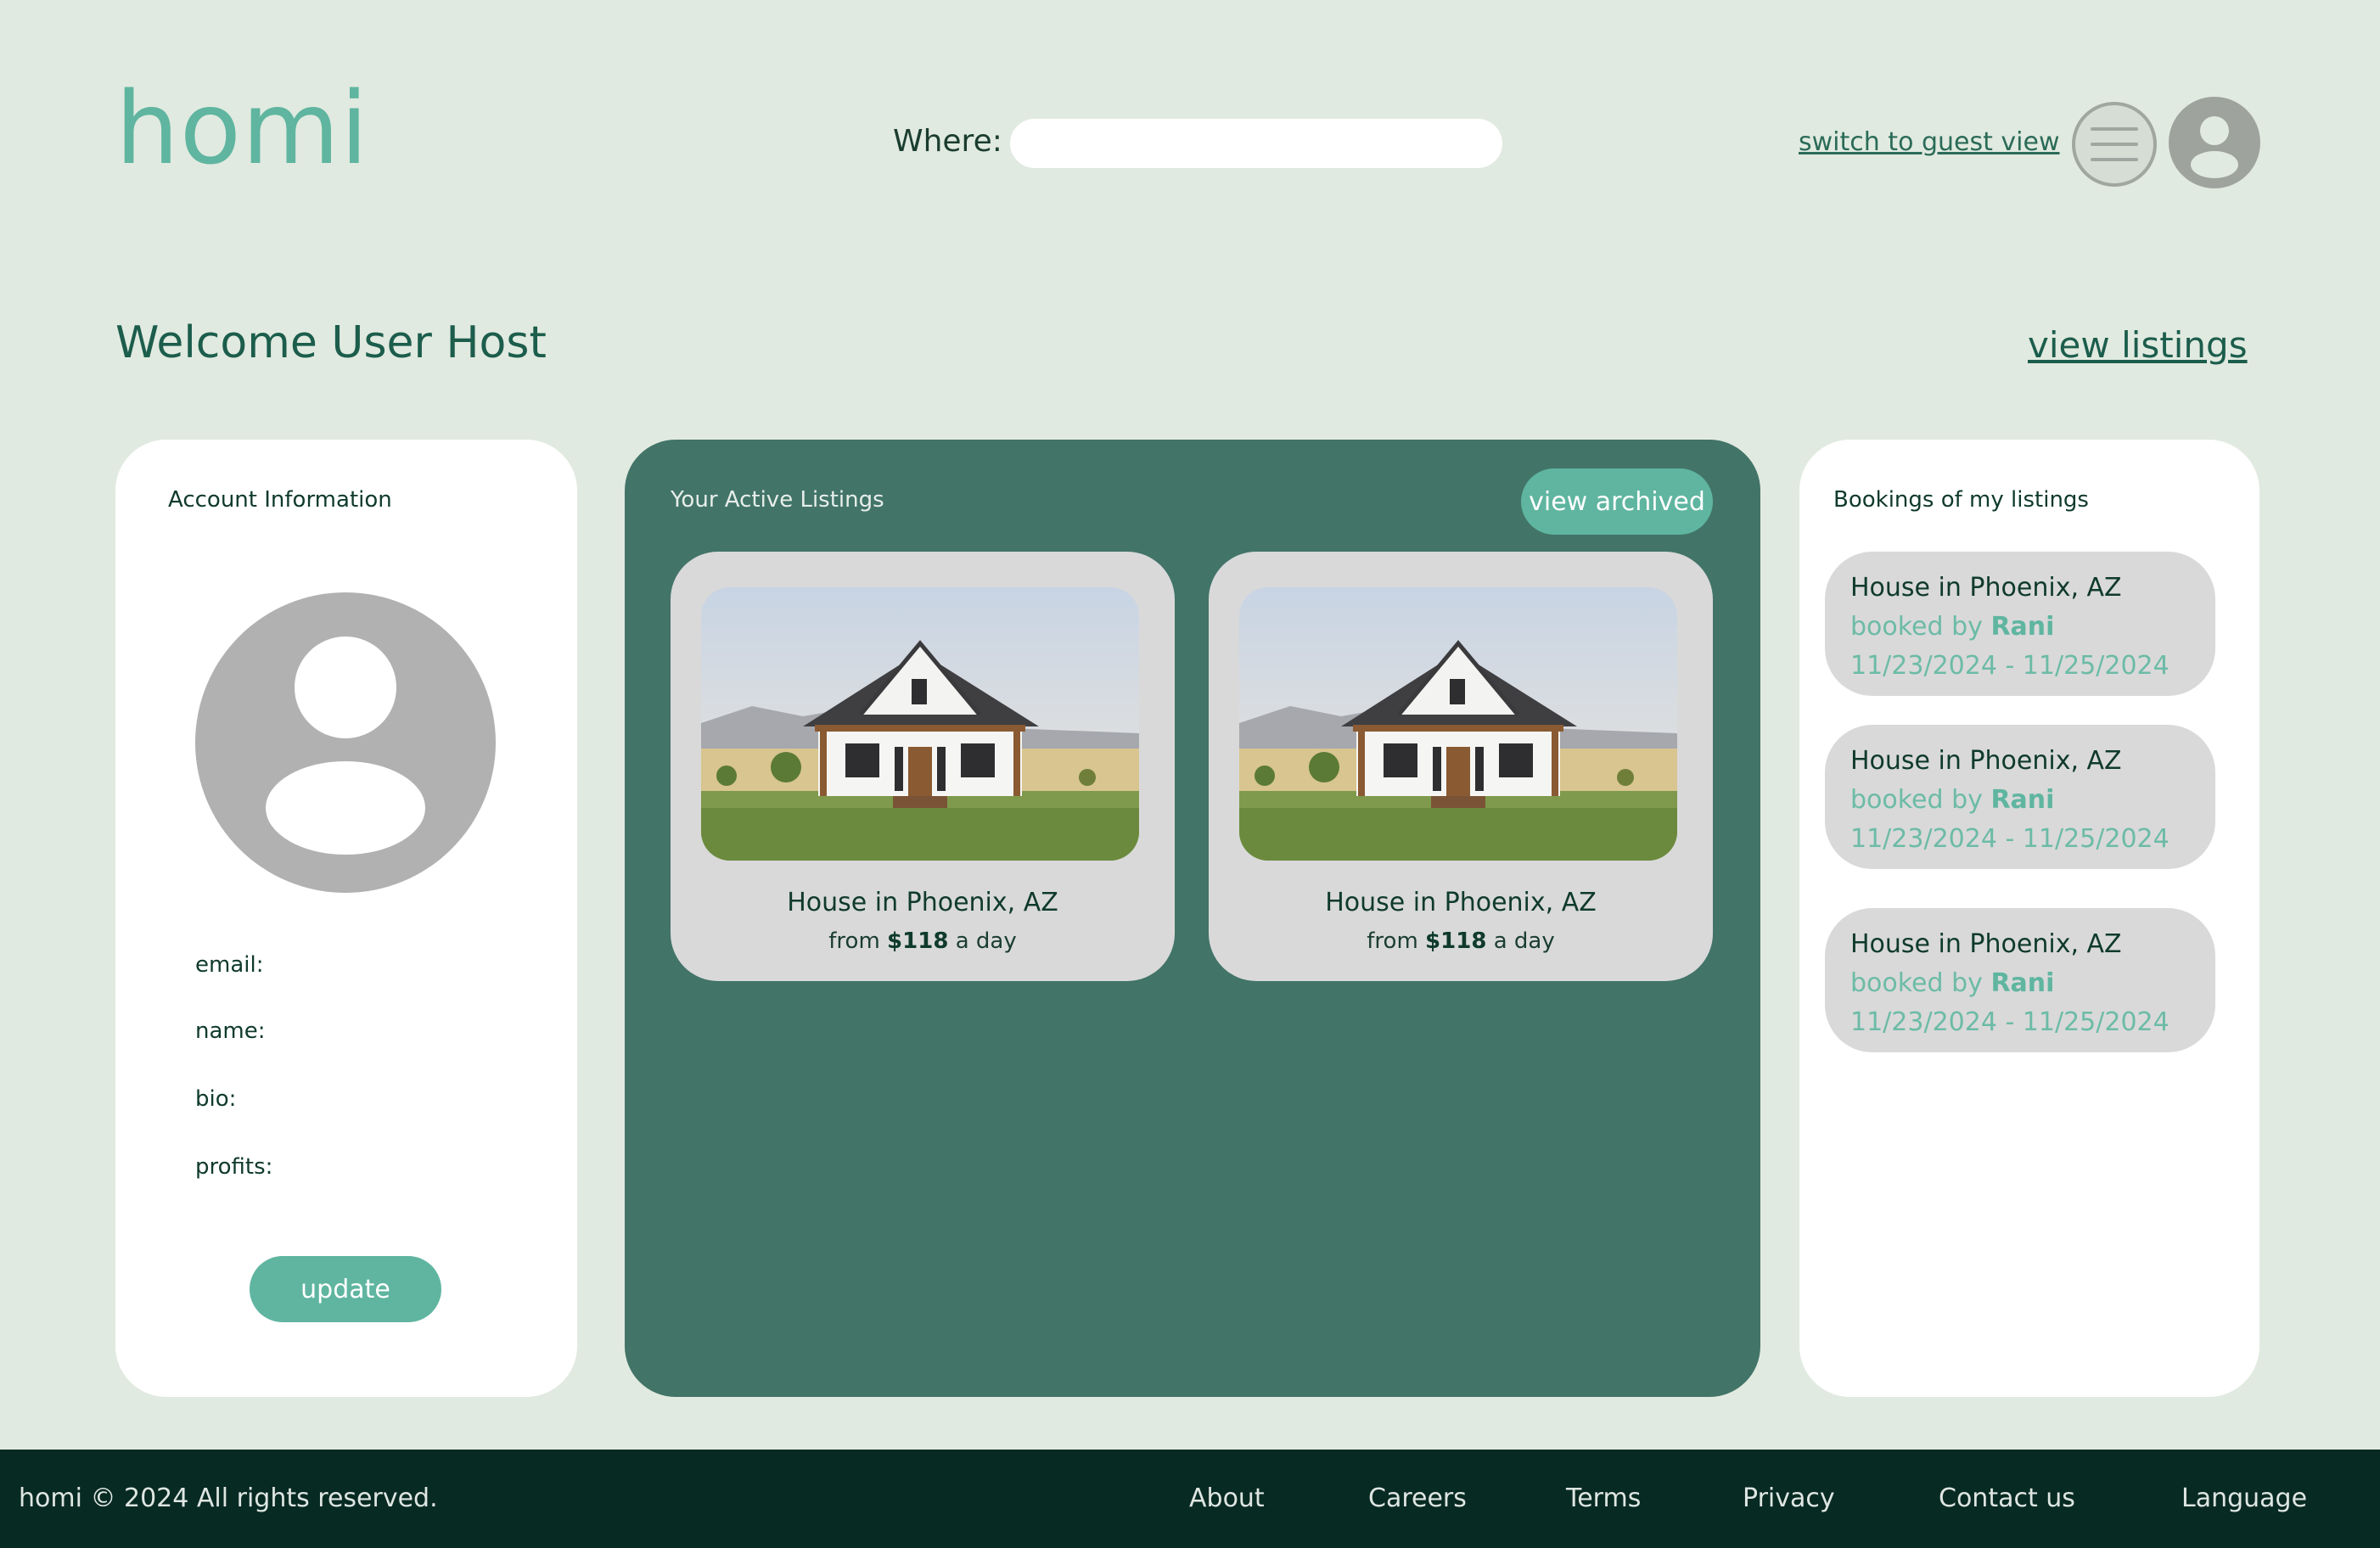 The width and height of the screenshot is (2380, 1548). What do you see at coordinates (947, 141) in the screenshot?
I see `search-label: Where:` at bounding box center [947, 141].